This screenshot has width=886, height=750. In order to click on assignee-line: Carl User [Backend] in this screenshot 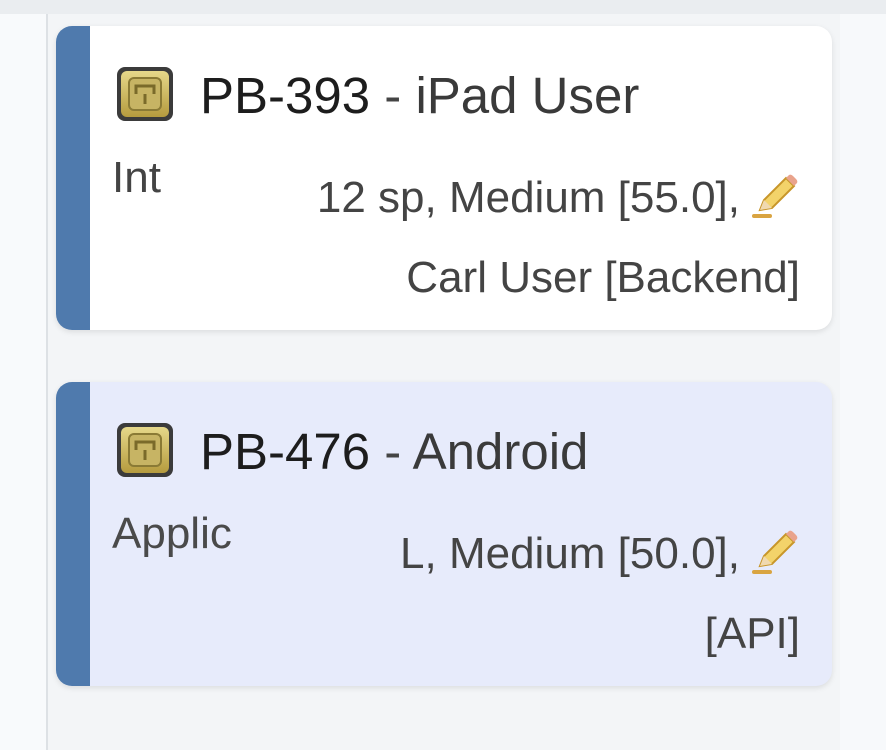, I will do `click(603, 277)`.